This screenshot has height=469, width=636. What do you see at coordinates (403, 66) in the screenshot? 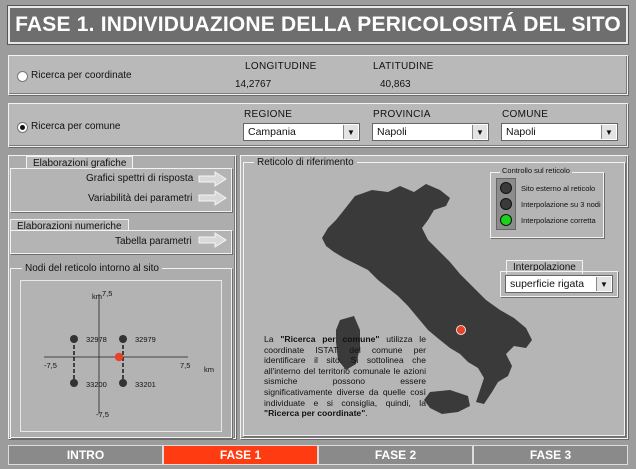
I see `latitude-label: LATITUDINE` at bounding box center [403, 66].